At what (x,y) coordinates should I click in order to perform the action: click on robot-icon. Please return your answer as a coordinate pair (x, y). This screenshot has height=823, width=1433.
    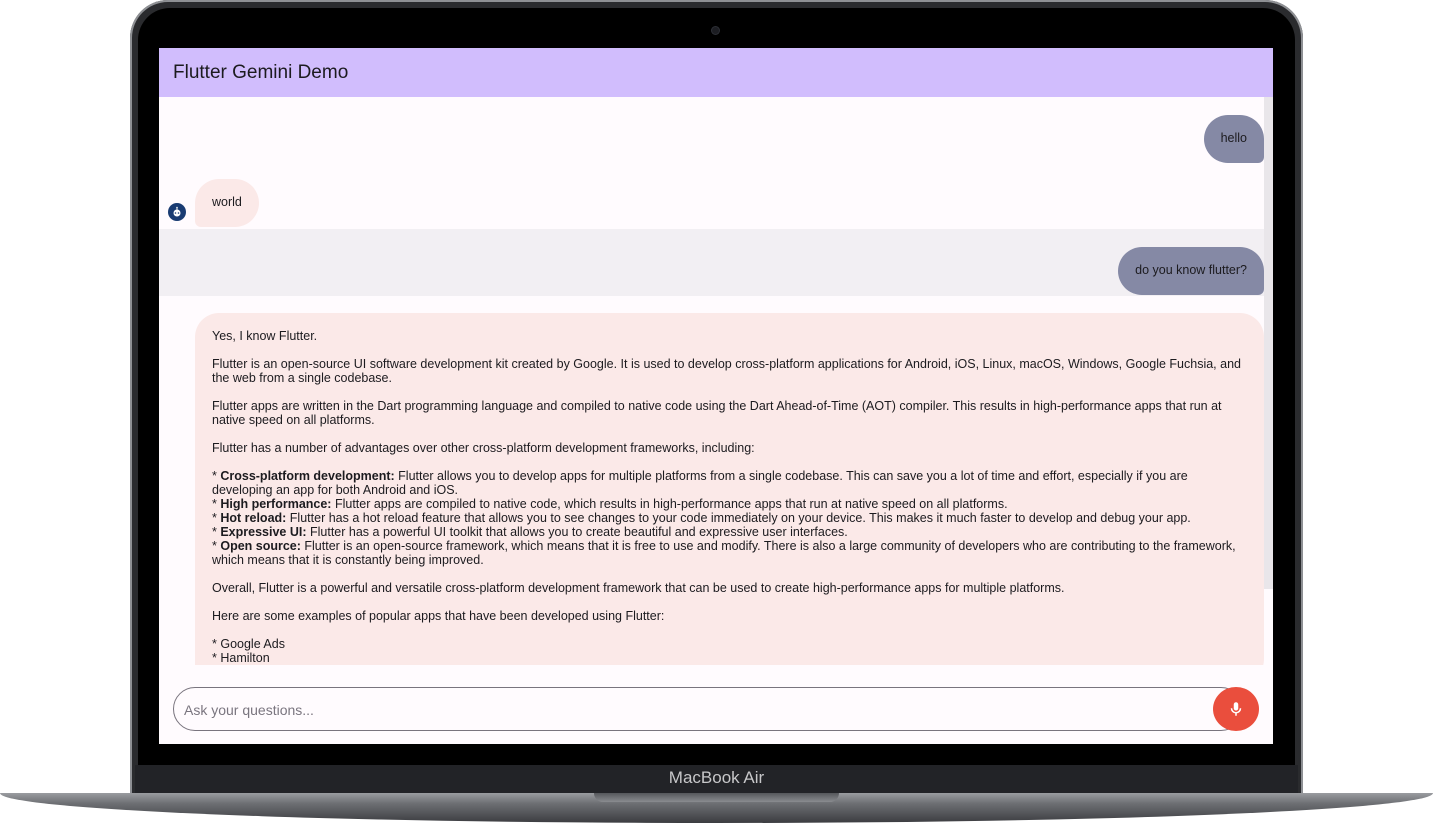
    Looking at the image, I should click on (177, 212).